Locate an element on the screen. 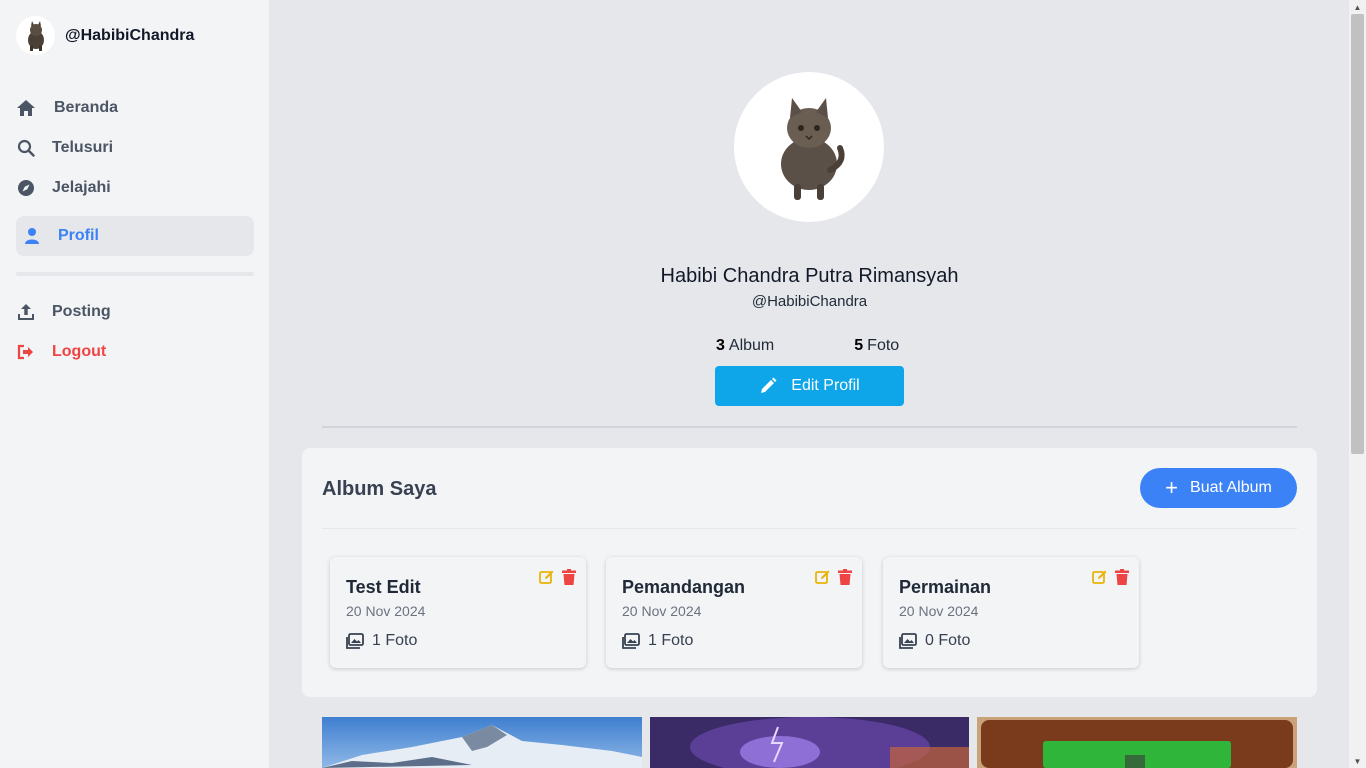  edit-profile-label: Edit Profil is located at coordinates (825, 385).